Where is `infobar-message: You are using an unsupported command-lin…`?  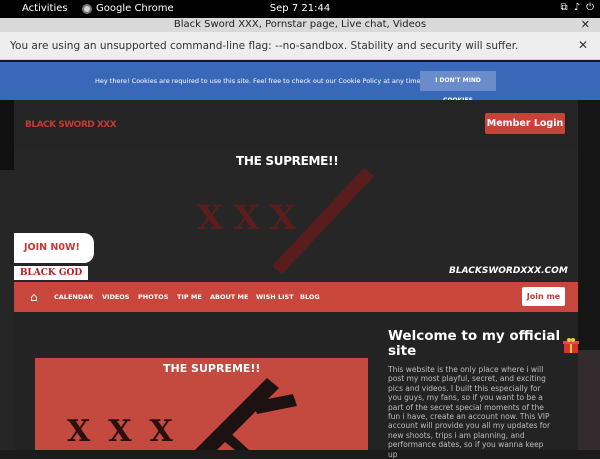
infobar-message: You are using an unsupported command-lin… is located at coordinates (264, 46).